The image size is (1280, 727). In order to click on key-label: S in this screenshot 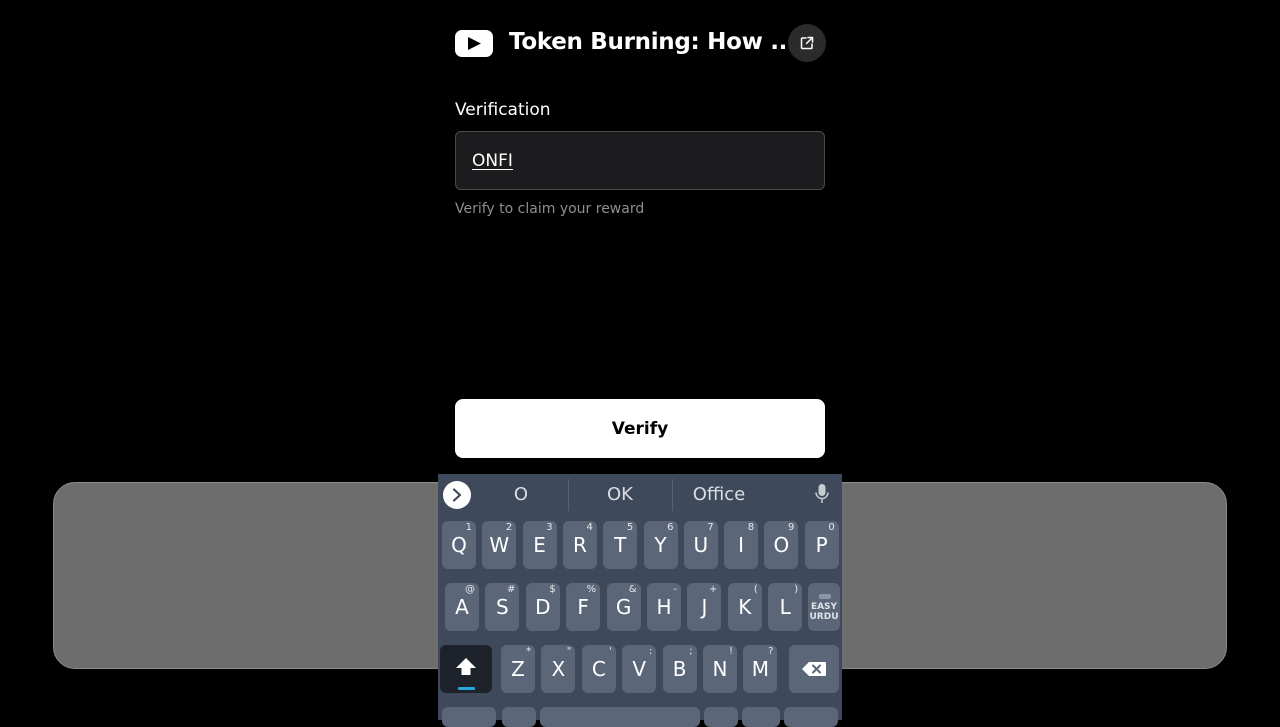, I will do `click(502, 607)`.